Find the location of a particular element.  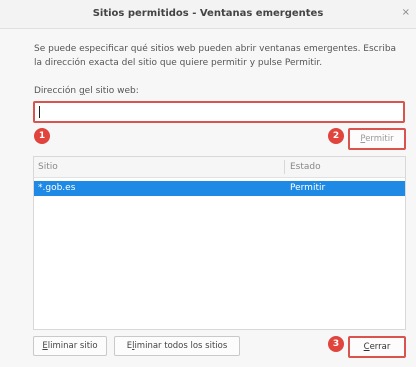

column-header-site: Sitio is located at coordinates (48, 167).